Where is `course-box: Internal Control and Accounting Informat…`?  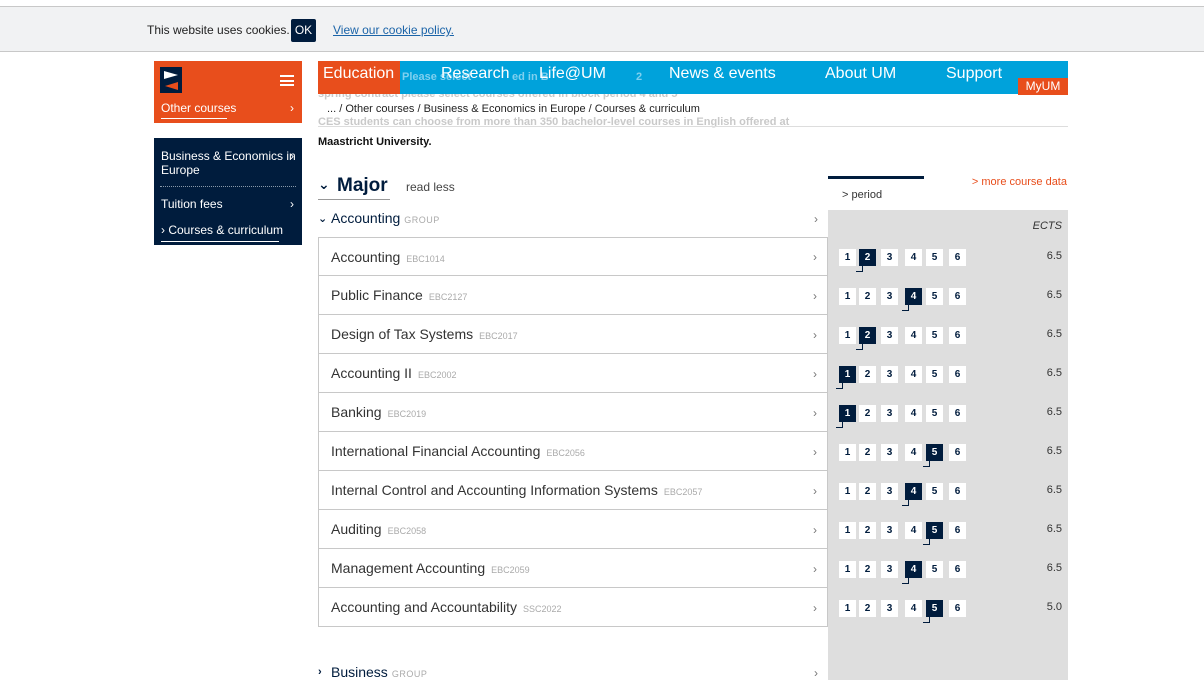 course-box: Internal Control and Accounting Informat… is located at coordinates (573, 490).